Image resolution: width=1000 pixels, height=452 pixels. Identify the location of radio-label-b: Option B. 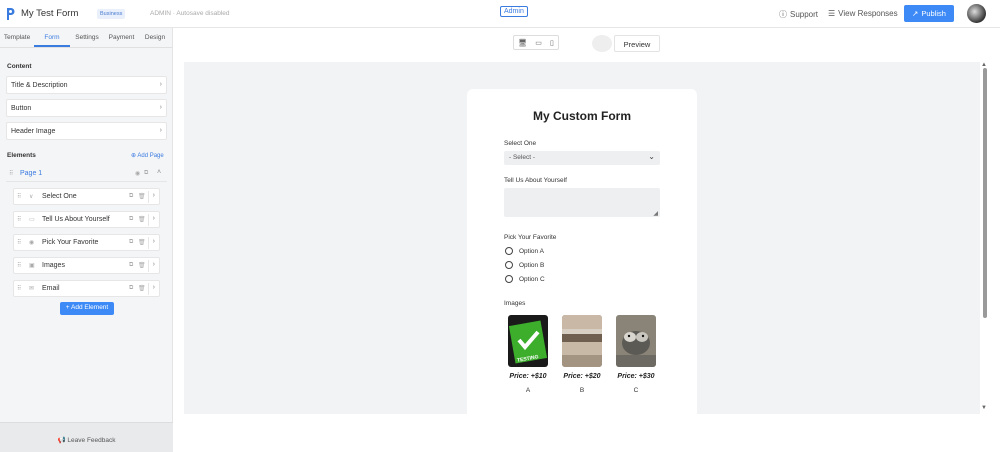
(532, 265).